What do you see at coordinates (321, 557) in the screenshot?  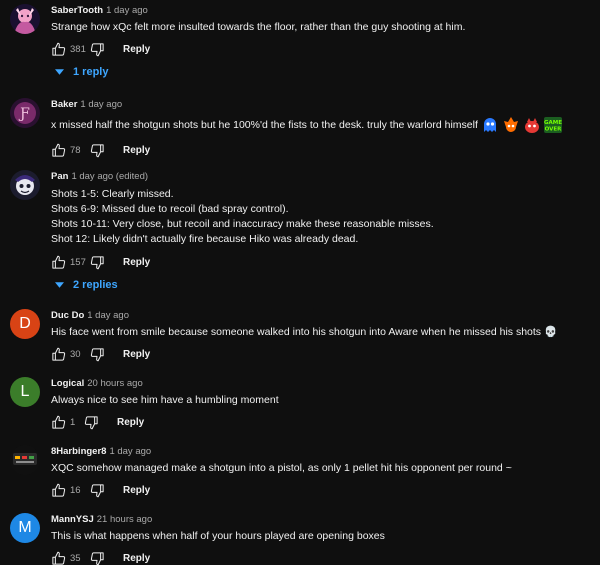 I see `comment-actions: 35 Reply` at bounding box center [321, 557].